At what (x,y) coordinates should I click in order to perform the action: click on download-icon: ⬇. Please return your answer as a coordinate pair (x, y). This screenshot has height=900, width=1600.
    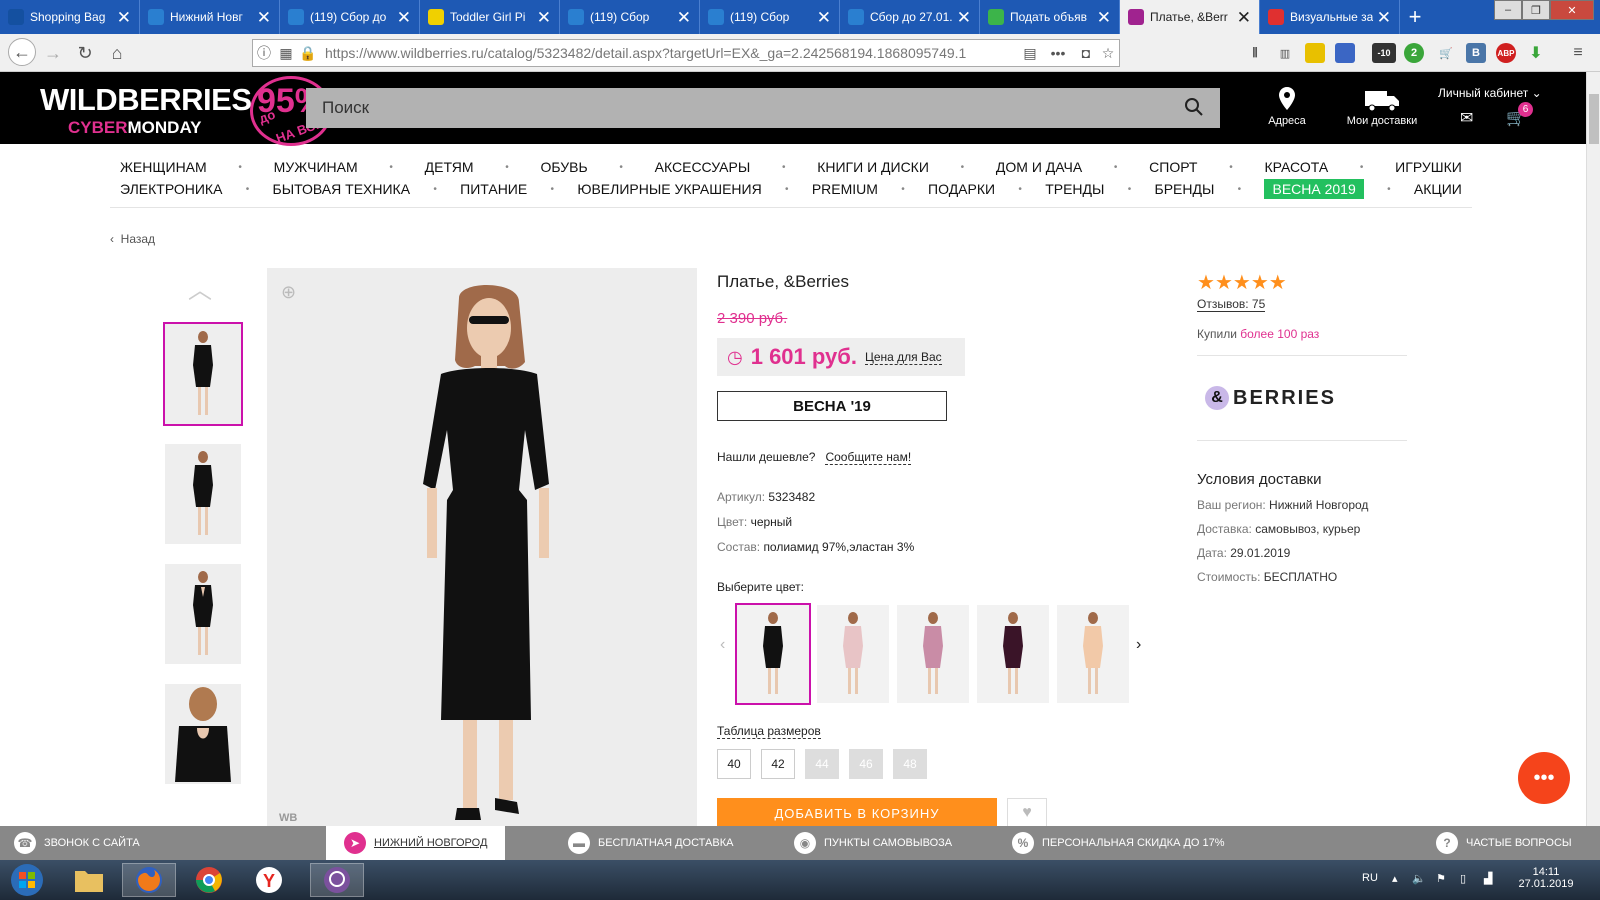
    Looking at the image, I should click on (1536, 53).